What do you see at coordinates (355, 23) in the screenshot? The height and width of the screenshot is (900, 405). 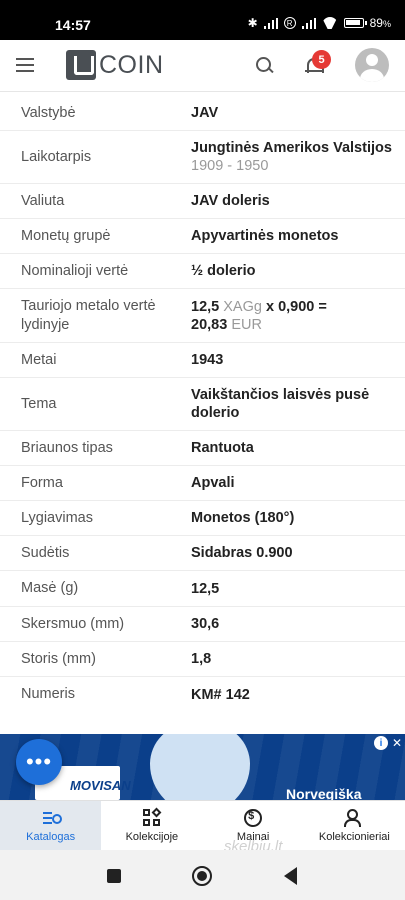 I see `battery-icon` at bounding box center [355, 23].